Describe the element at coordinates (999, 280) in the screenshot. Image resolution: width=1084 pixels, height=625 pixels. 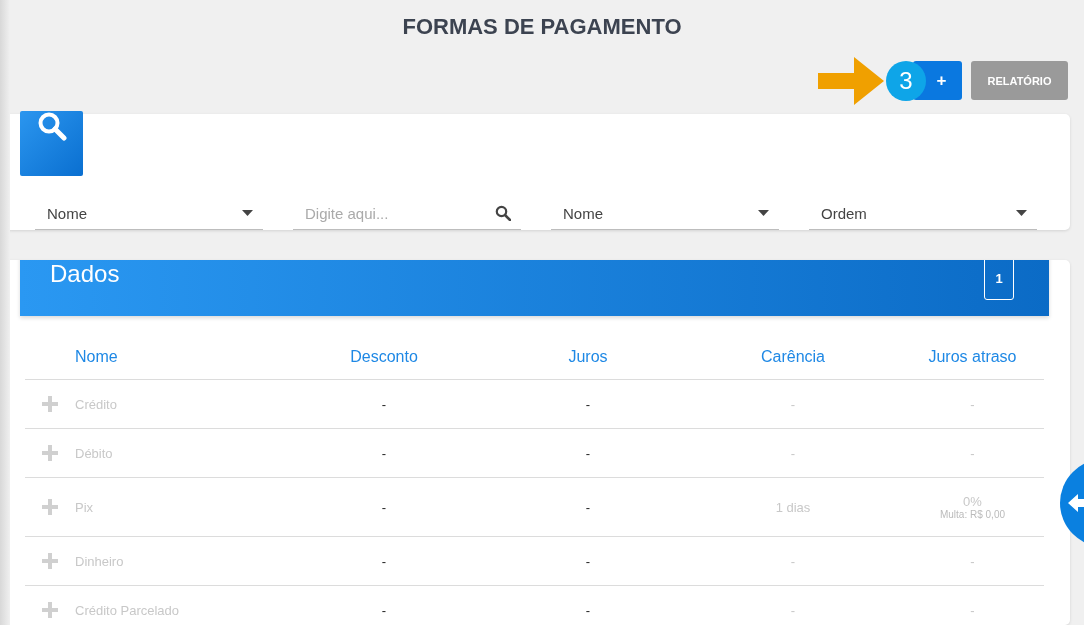
I see `page-button: 1` at that location.